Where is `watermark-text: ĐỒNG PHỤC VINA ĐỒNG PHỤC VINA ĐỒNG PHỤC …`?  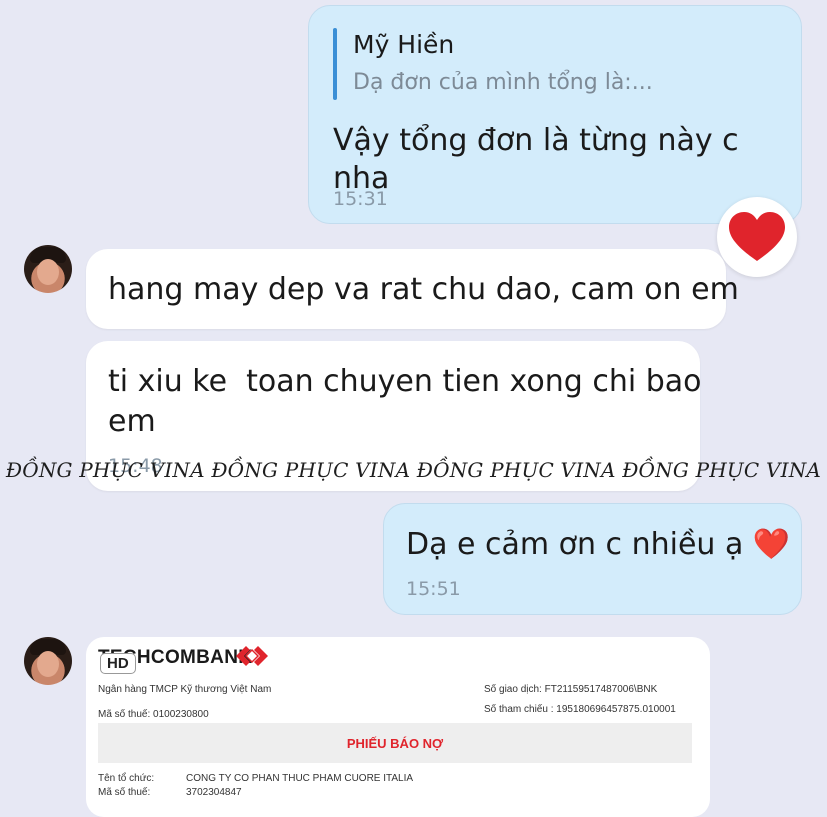 watermark-text: ĐỒNG PHỤC VINA ĐỒNG PHỤC VINA ĐỒNG PHỤC … is located at coordinates (413, 470).